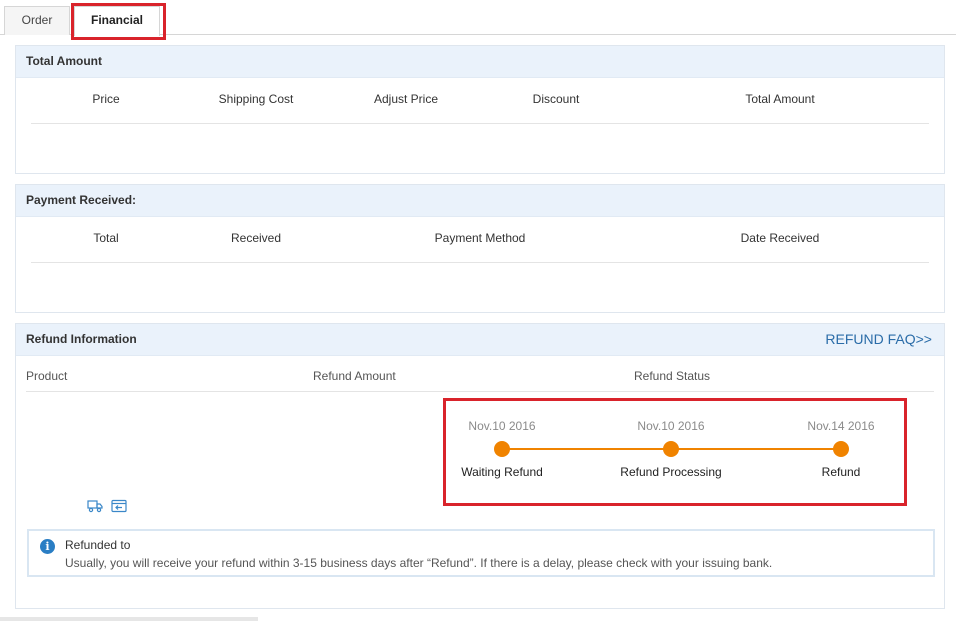  I want to click on panel-title: Refund Information REFUND FAQ>>, so click(480, 340).